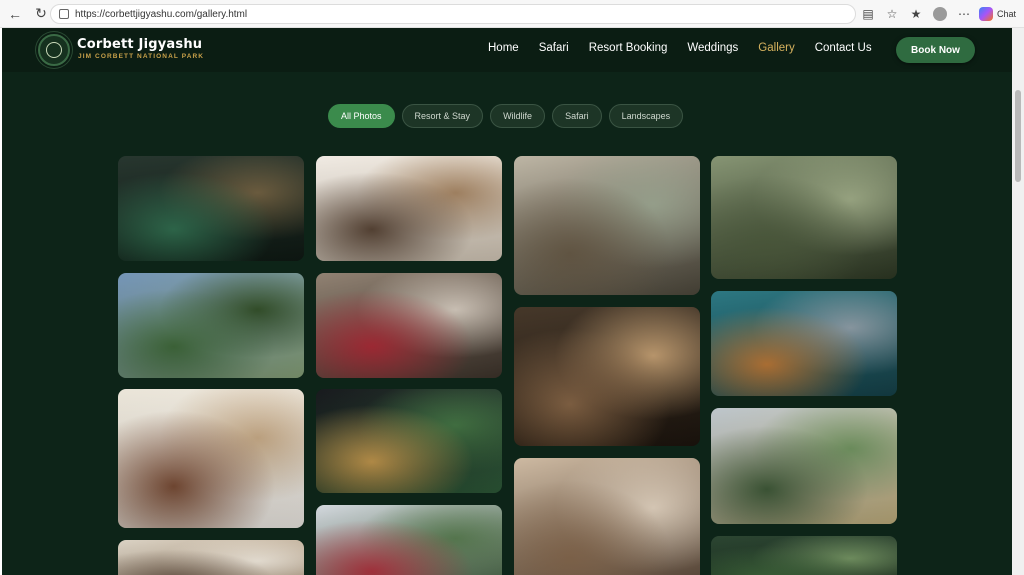 This screenshot has height=575, width=1024. I want to click on photo-room-ceiling-fan, so click(211, 557).